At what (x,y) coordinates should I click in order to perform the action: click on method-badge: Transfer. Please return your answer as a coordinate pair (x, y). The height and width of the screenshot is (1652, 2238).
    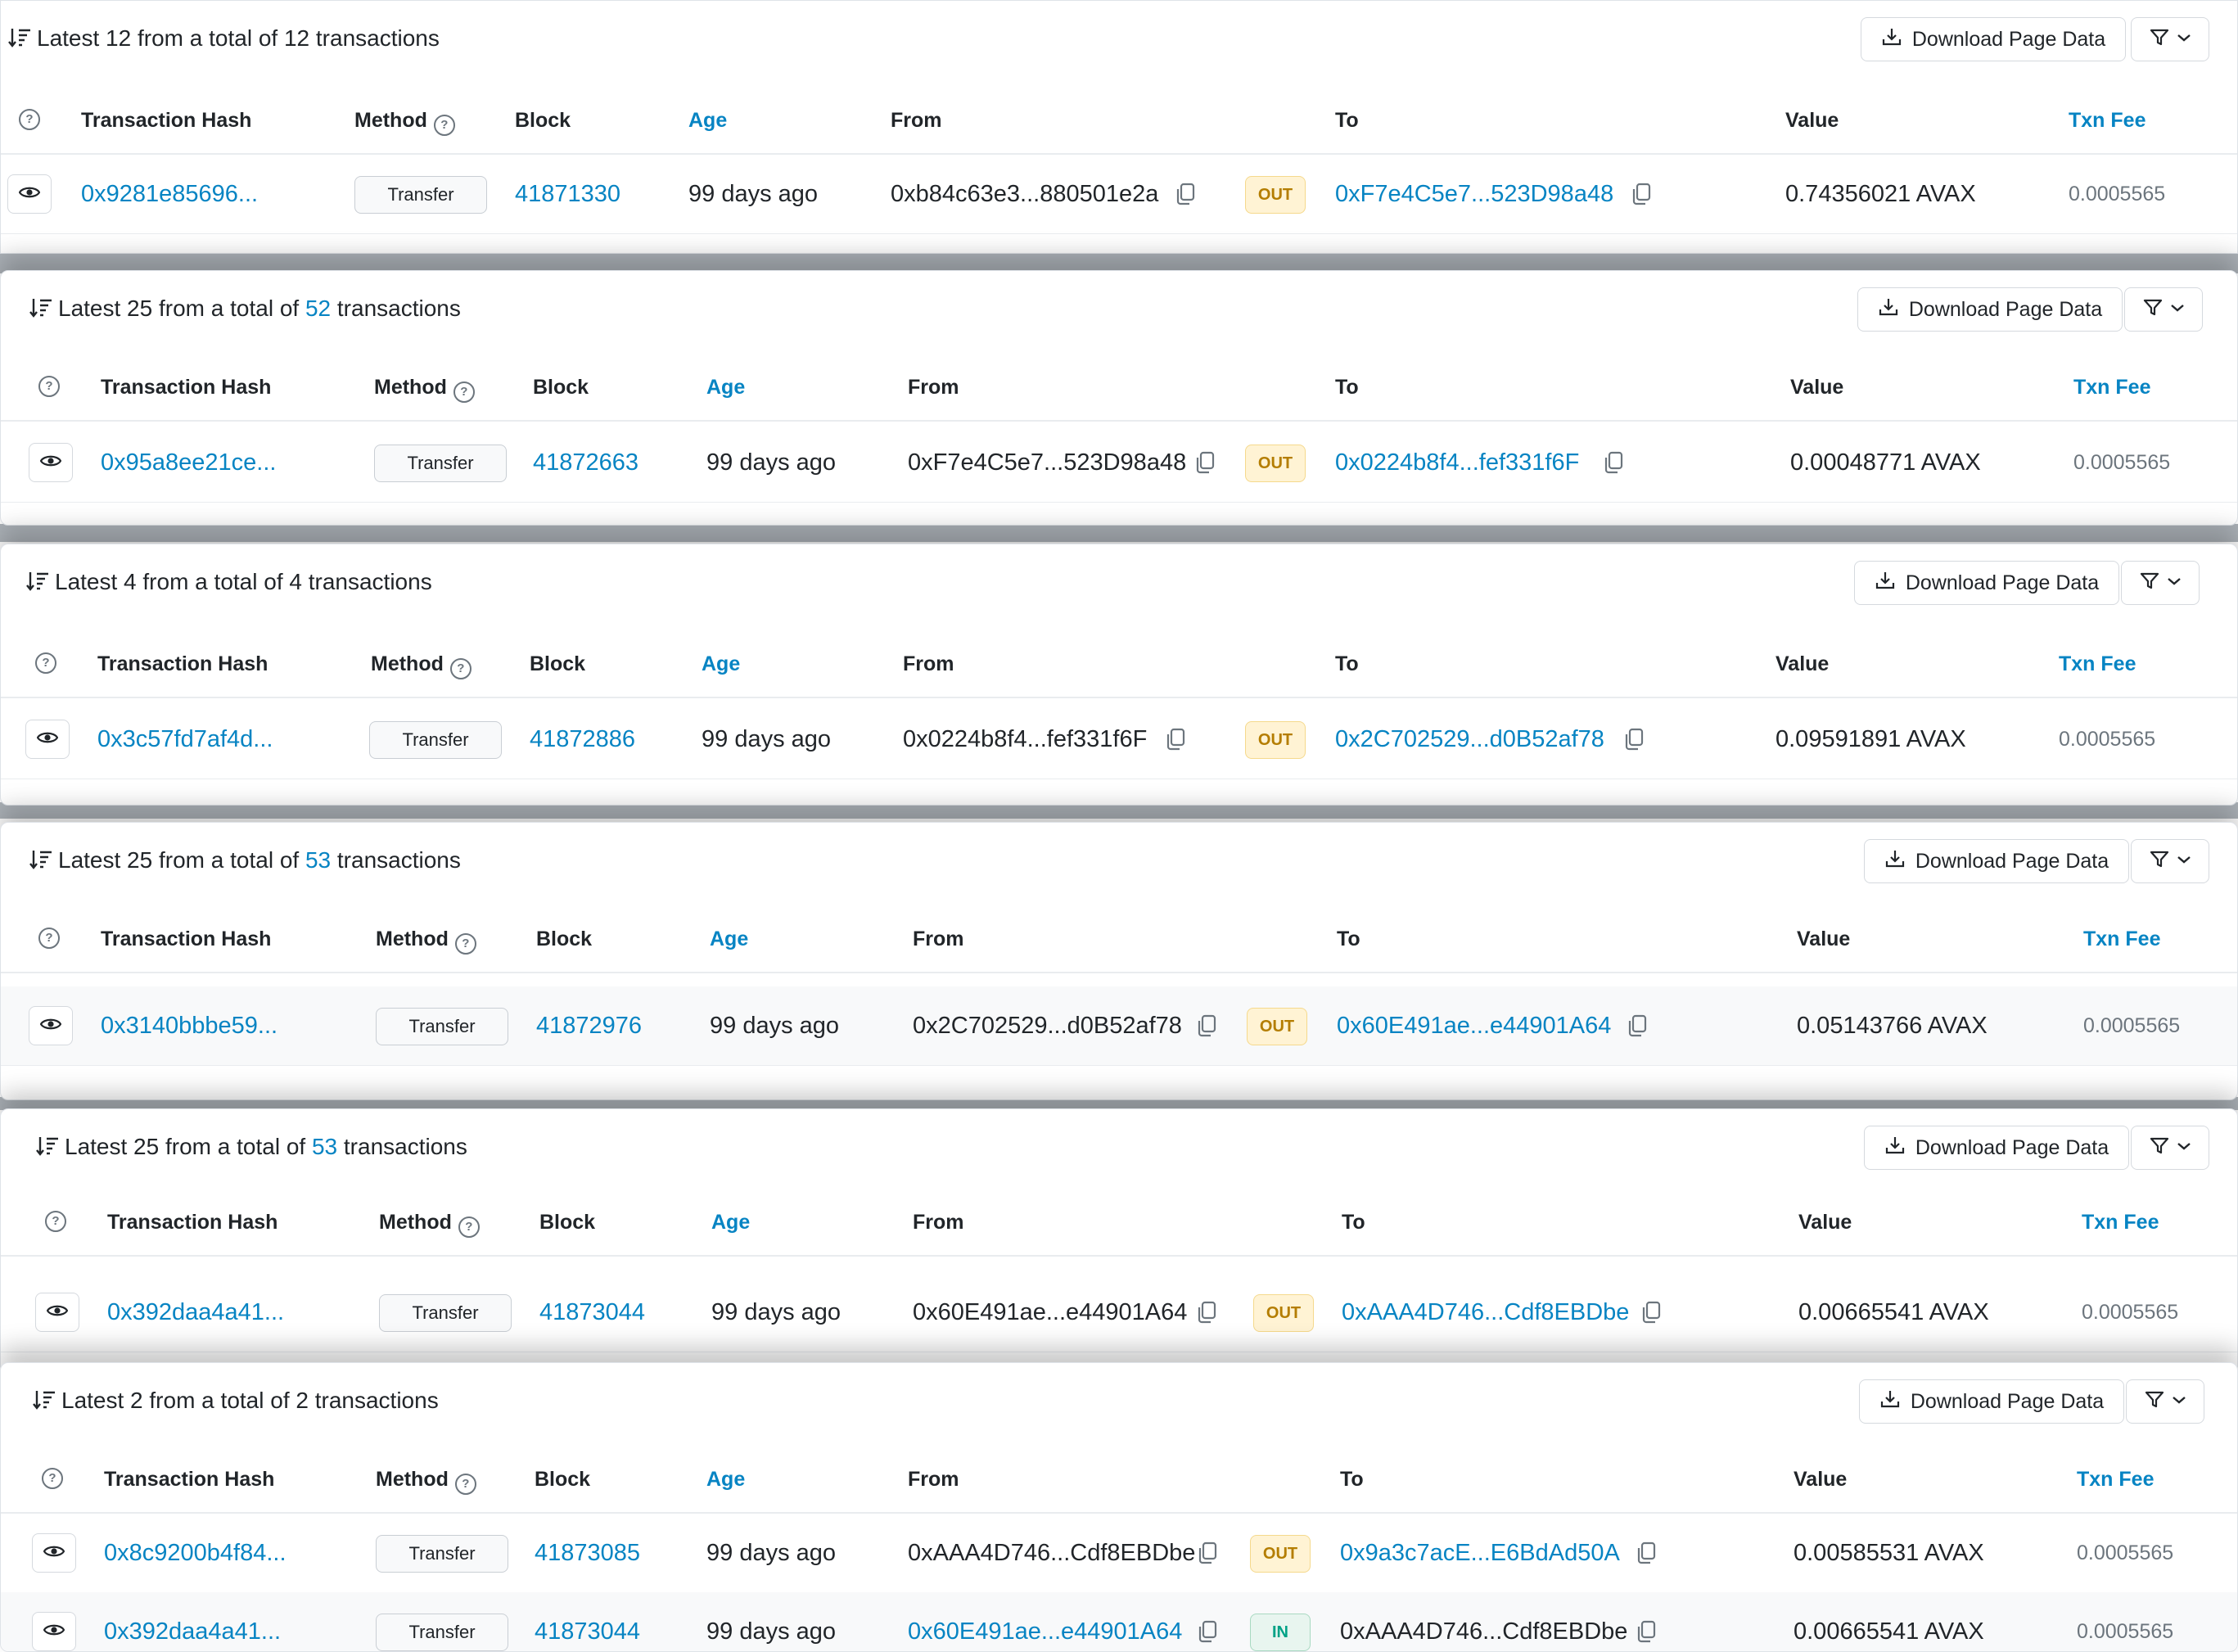
    Looking at the image, I should click on (442, 1026).